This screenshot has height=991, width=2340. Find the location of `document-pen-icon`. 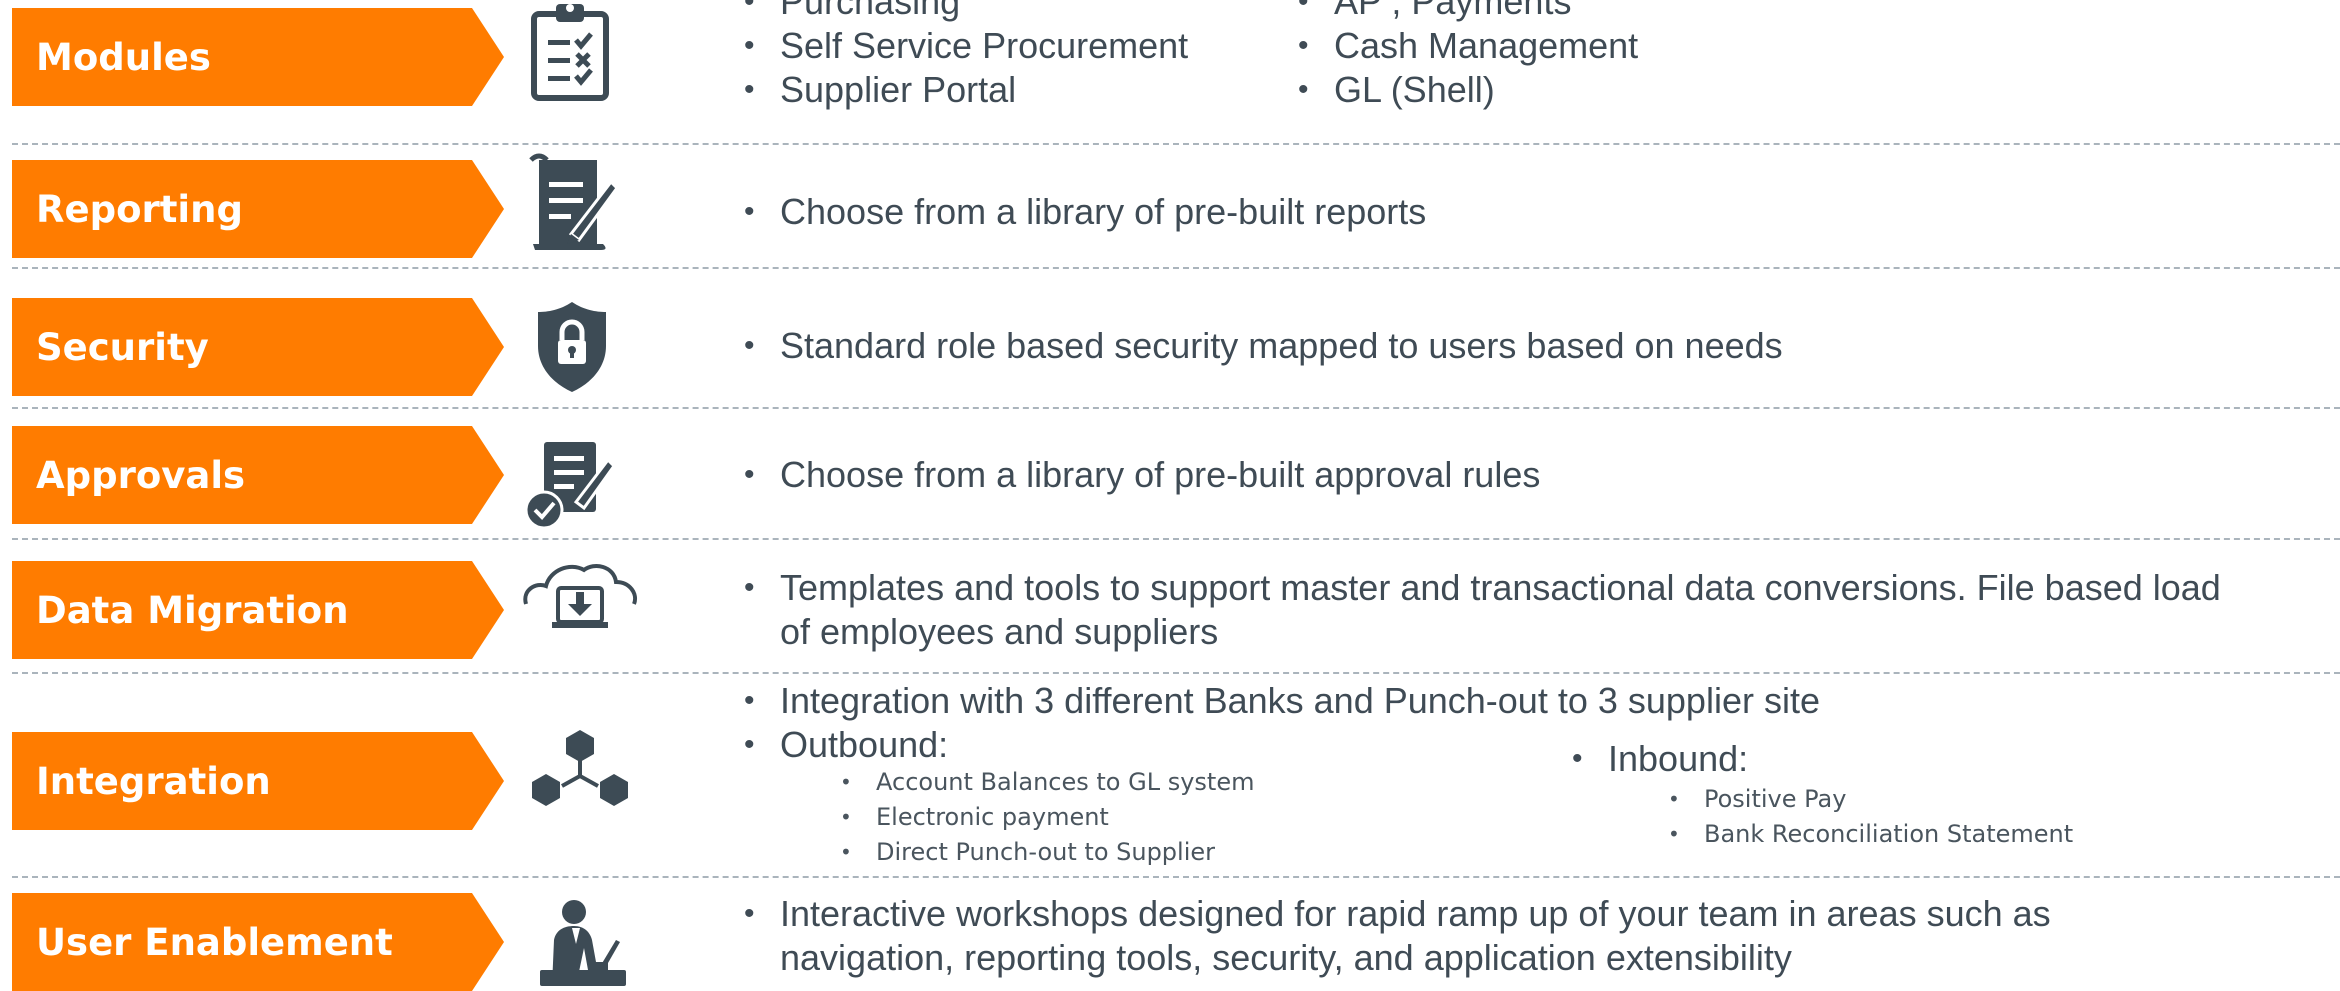

document-pen-icon is located at coordinates (570, 202).